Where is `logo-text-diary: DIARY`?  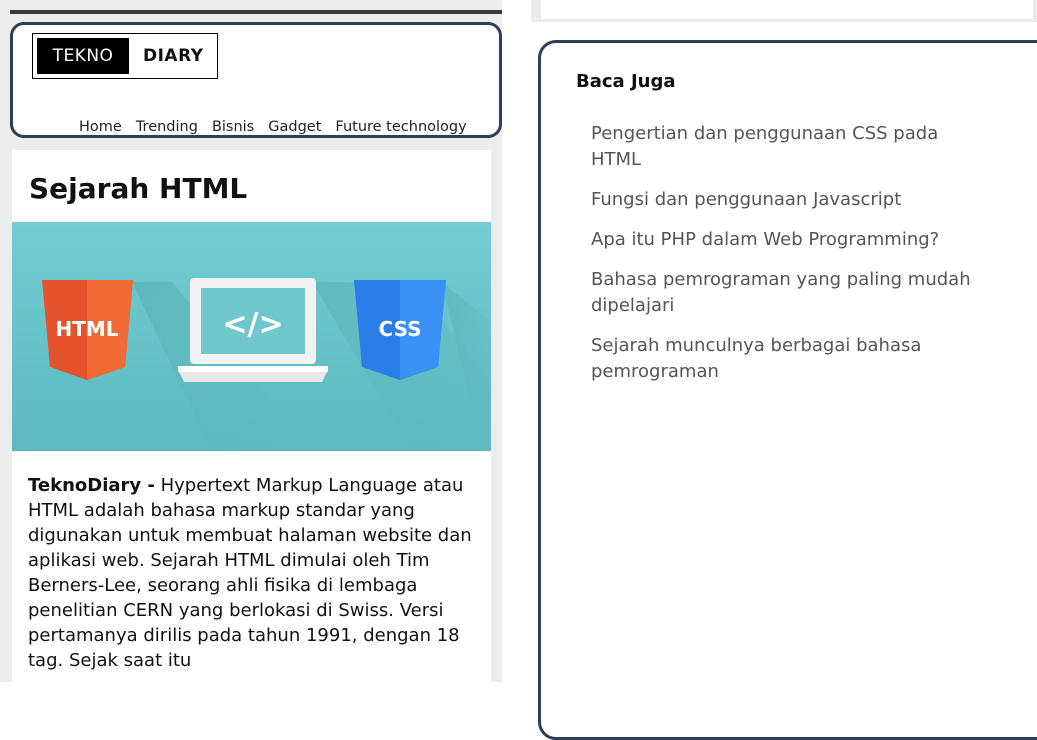 logo-text-diary: DIARY is located at coordinates (173, 56).